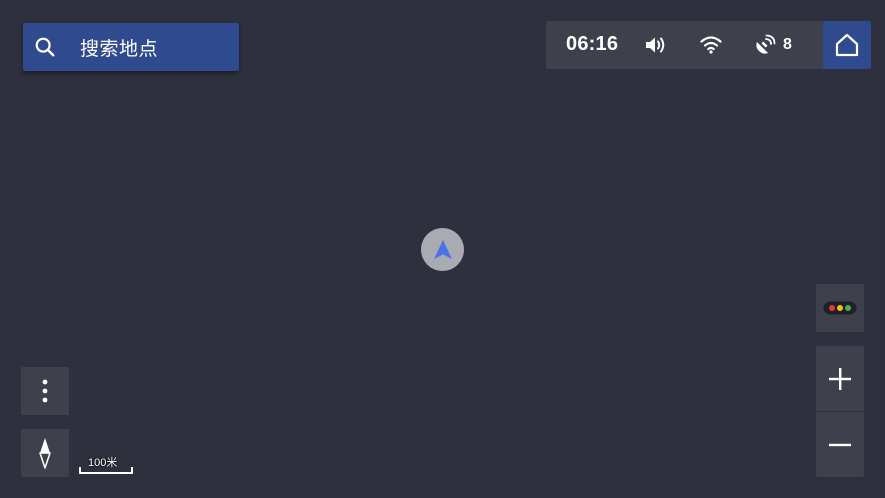 This screenshot has height=498, width=885. I want to click on search-icon, so click(45, 47).